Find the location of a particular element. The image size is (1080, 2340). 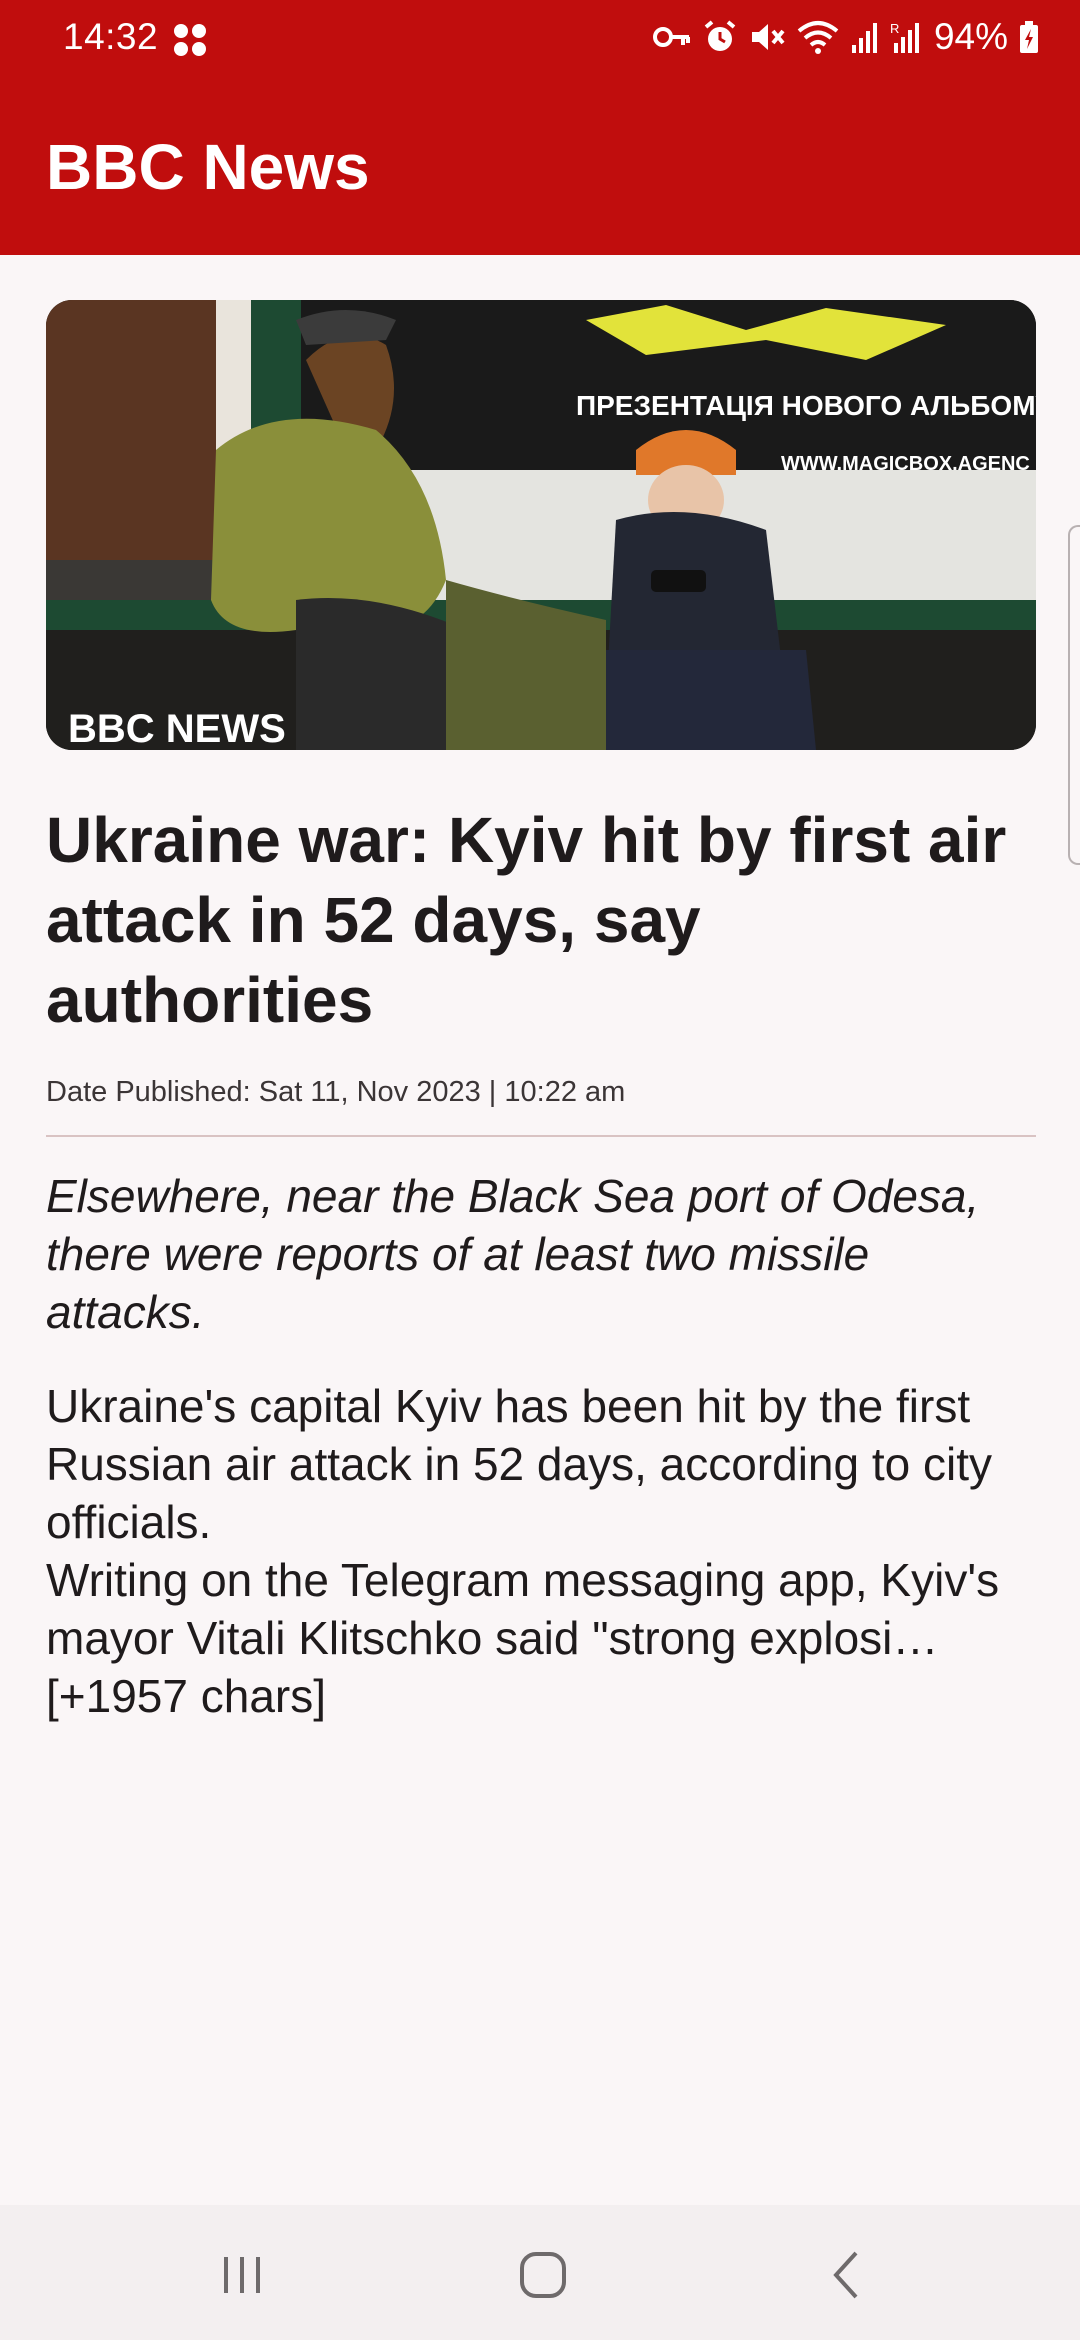

home-icon is located at coordinates (543, 2275).